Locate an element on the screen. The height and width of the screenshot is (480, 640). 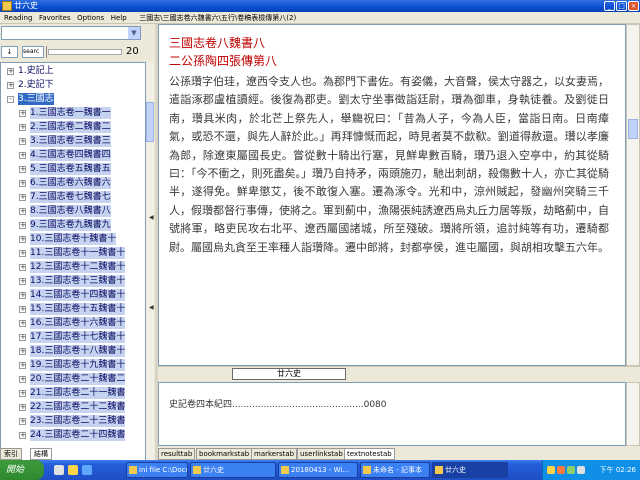
task-notepad: 未命名 - 記事本 is located at coordinates (395, 470).